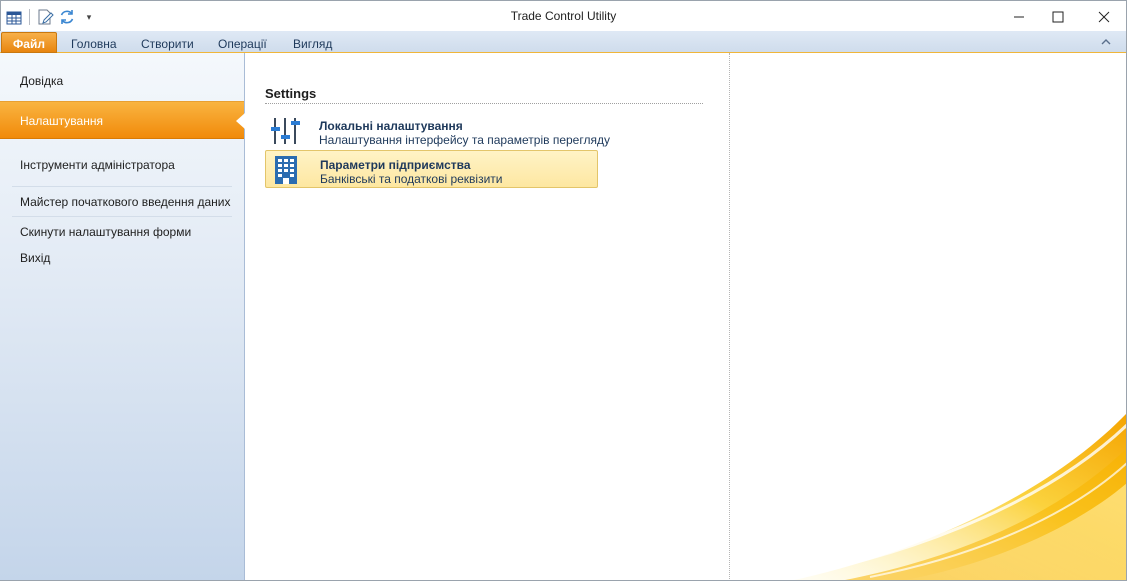  What do you see at coordinates (122, 258) in the screenshot?
I see `nav-exit: Вихід` at bounding box center [122, 258].